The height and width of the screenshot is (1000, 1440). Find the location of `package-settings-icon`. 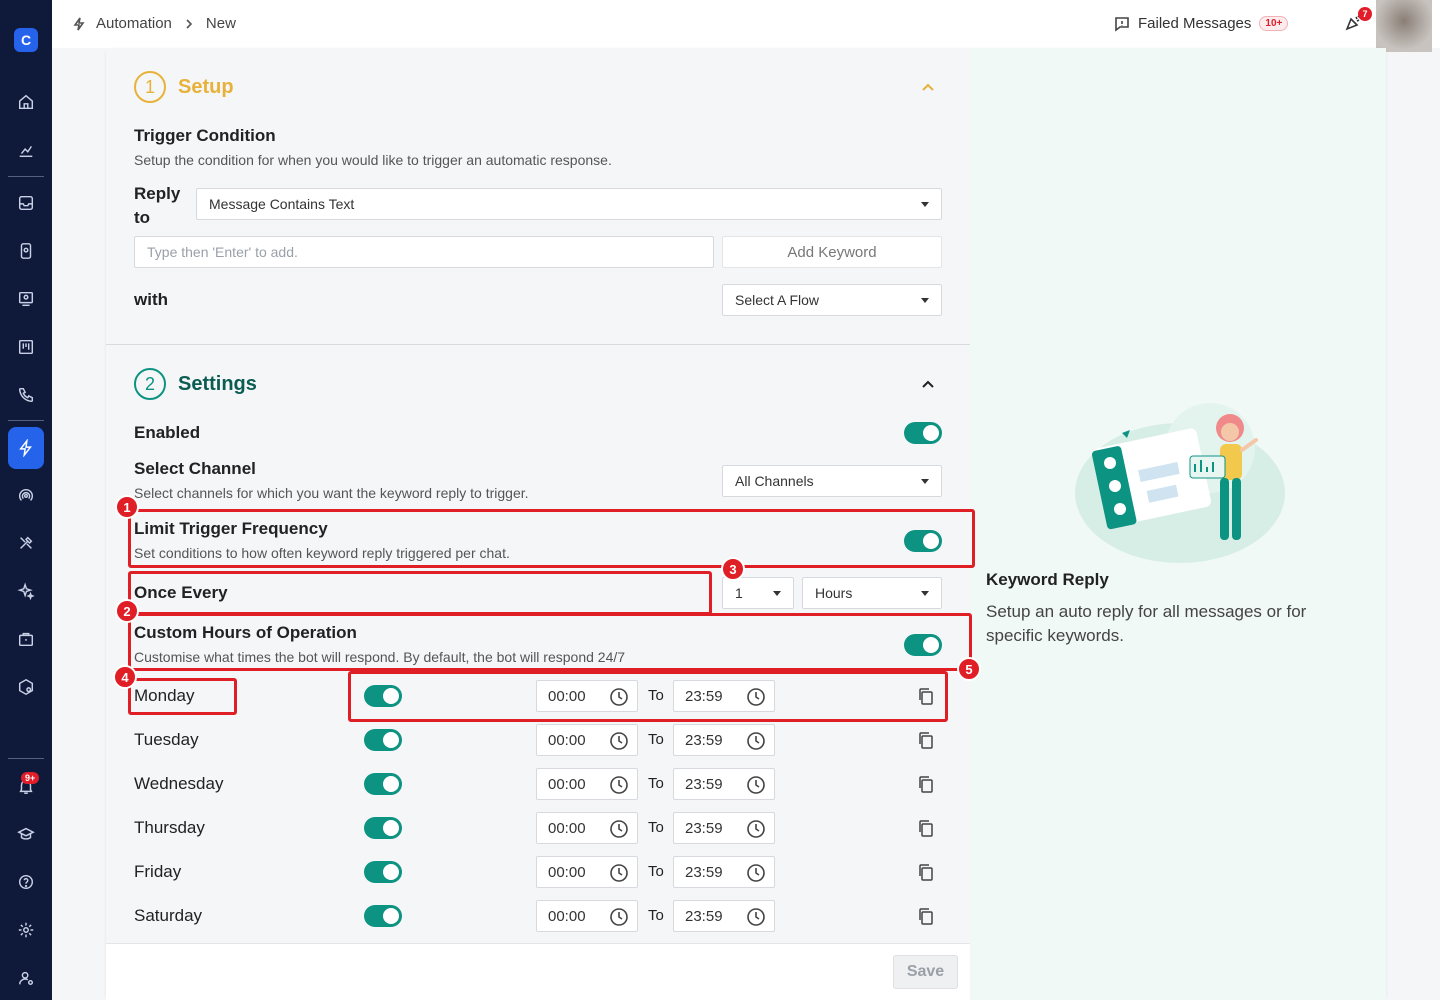

package-settings-icon is located at coordinates (26, 687).